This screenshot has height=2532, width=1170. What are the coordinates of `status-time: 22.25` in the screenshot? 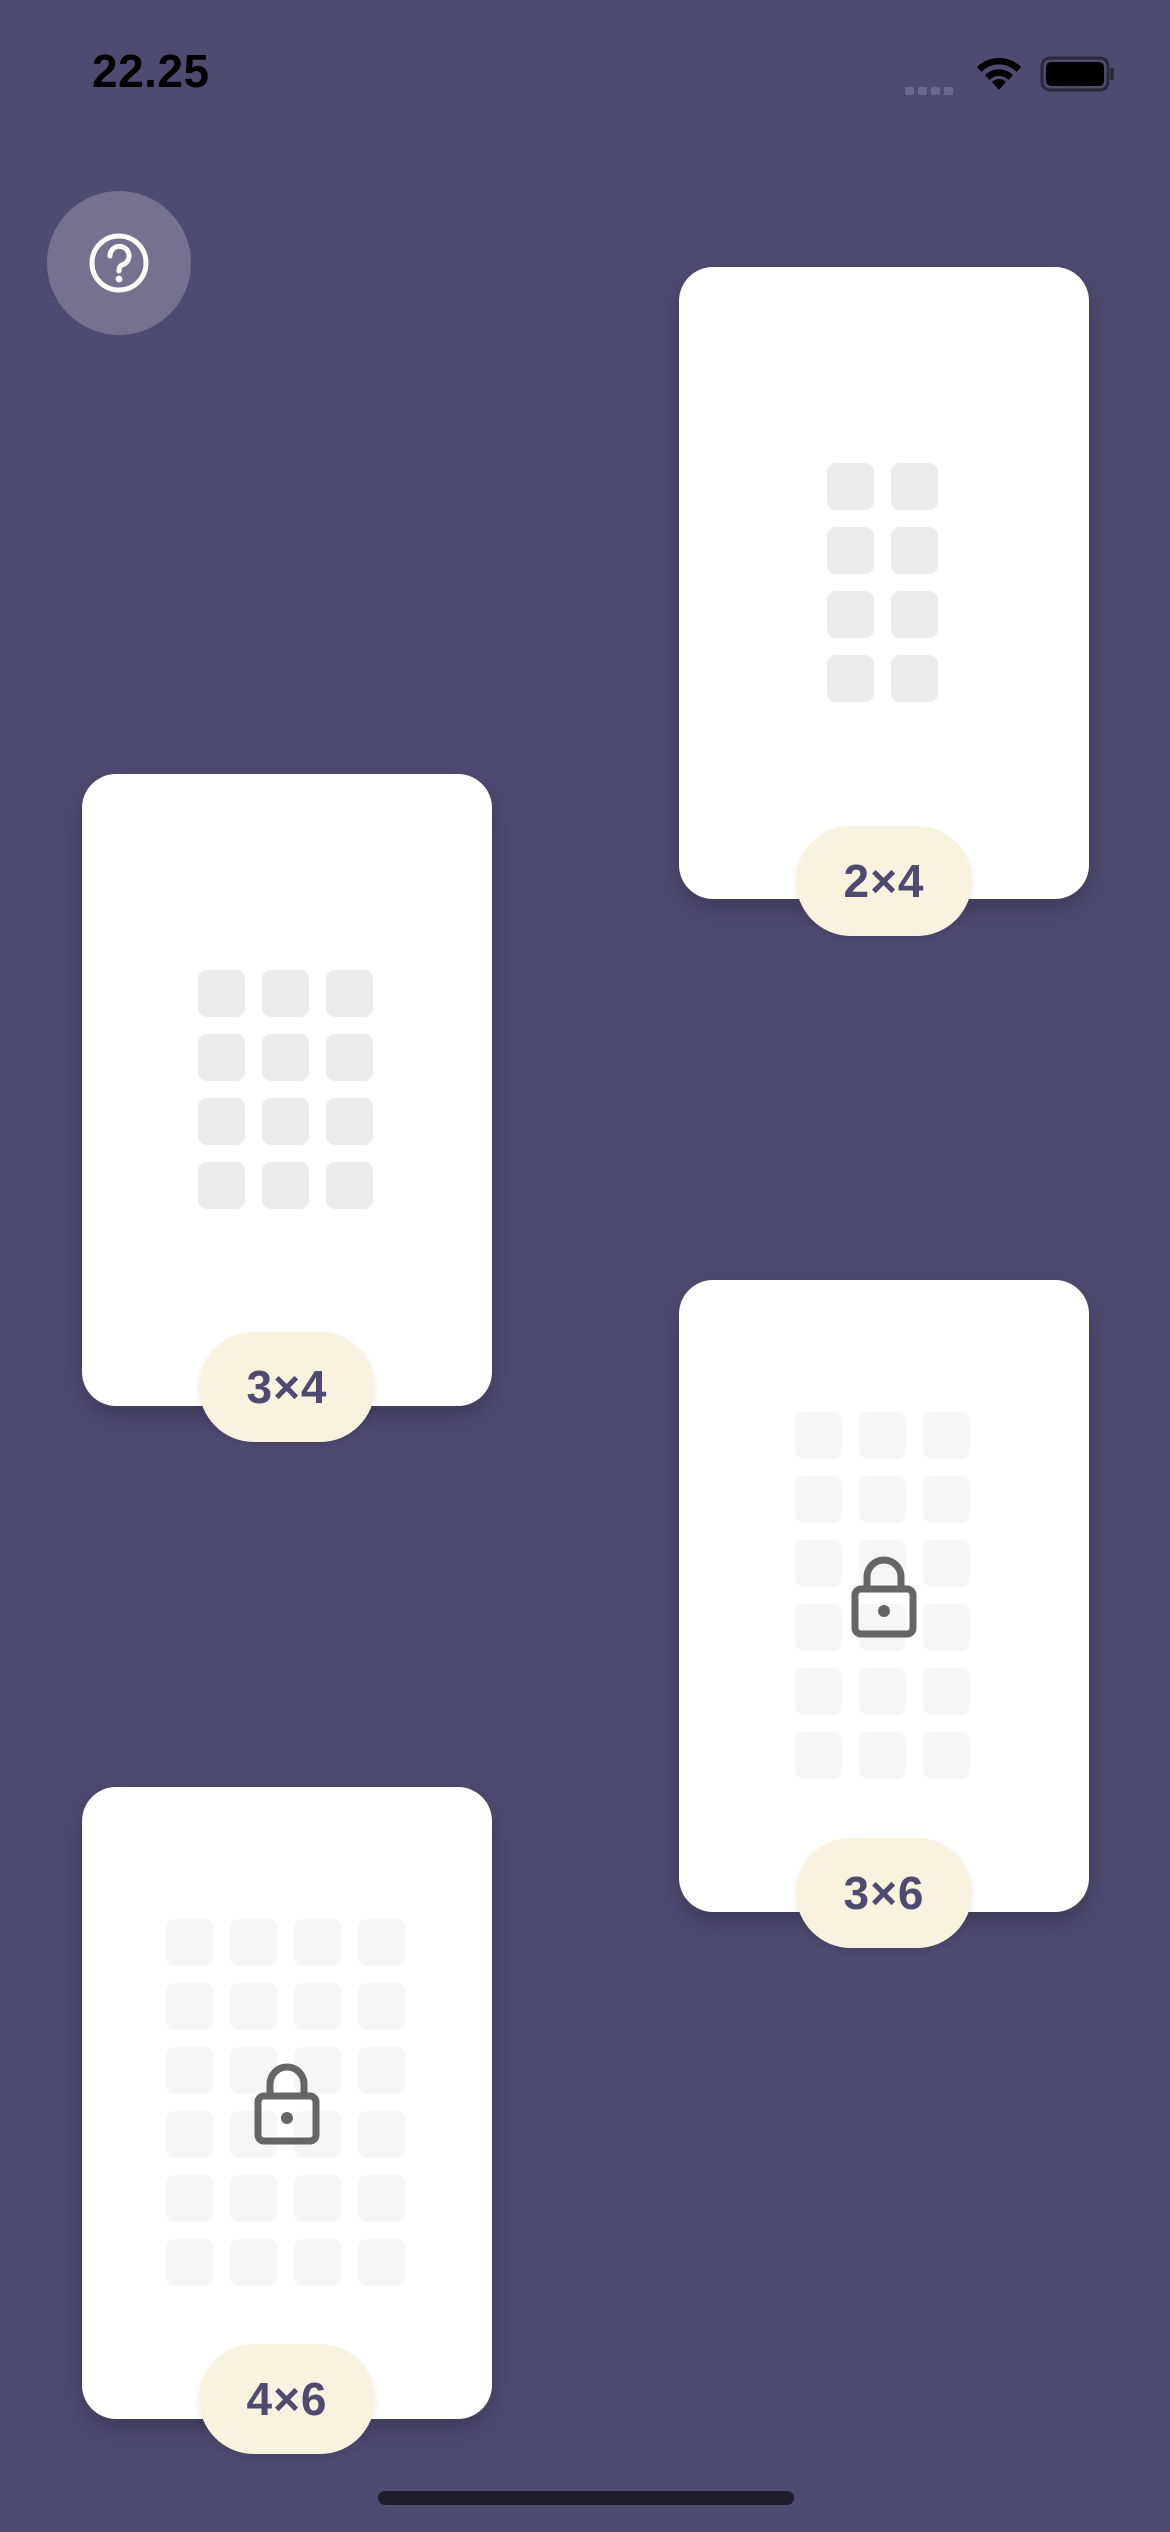 It's located at (151, 71).